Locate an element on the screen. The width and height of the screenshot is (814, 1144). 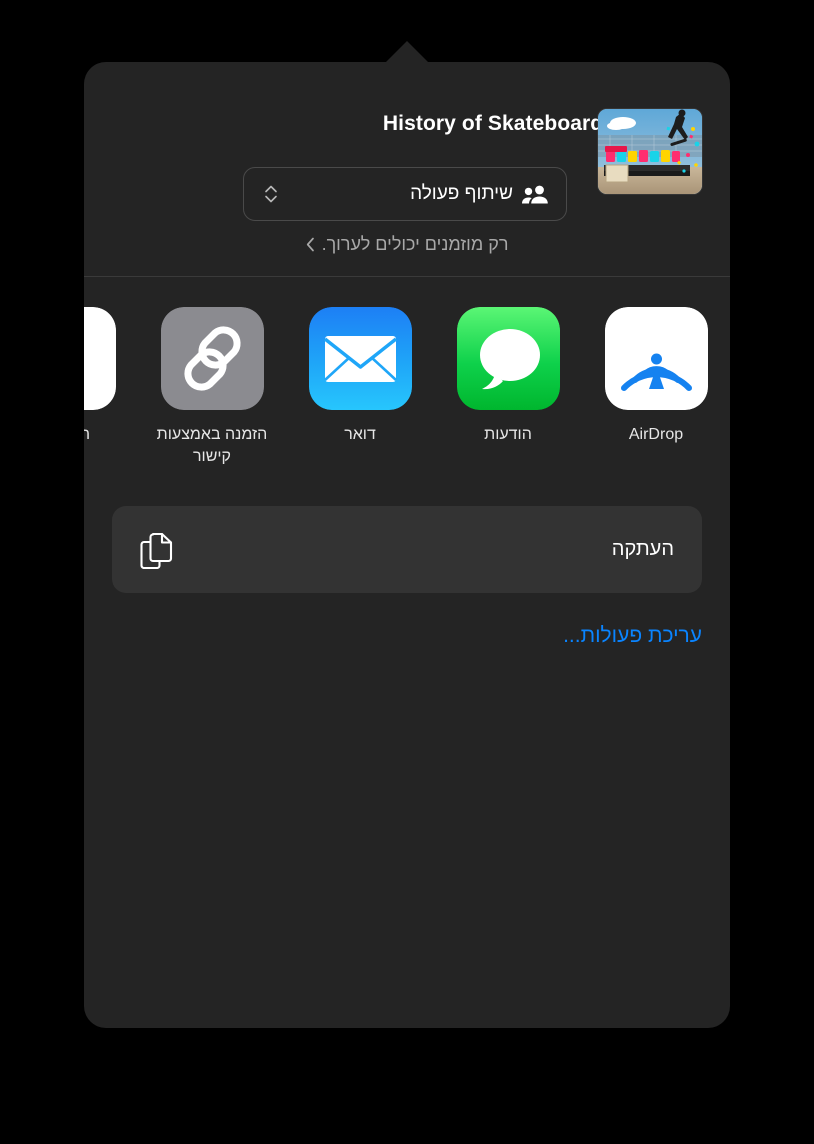
permissions-row: רק מוזמנים יכולים לערוך. is located at coordinates (407, 244).